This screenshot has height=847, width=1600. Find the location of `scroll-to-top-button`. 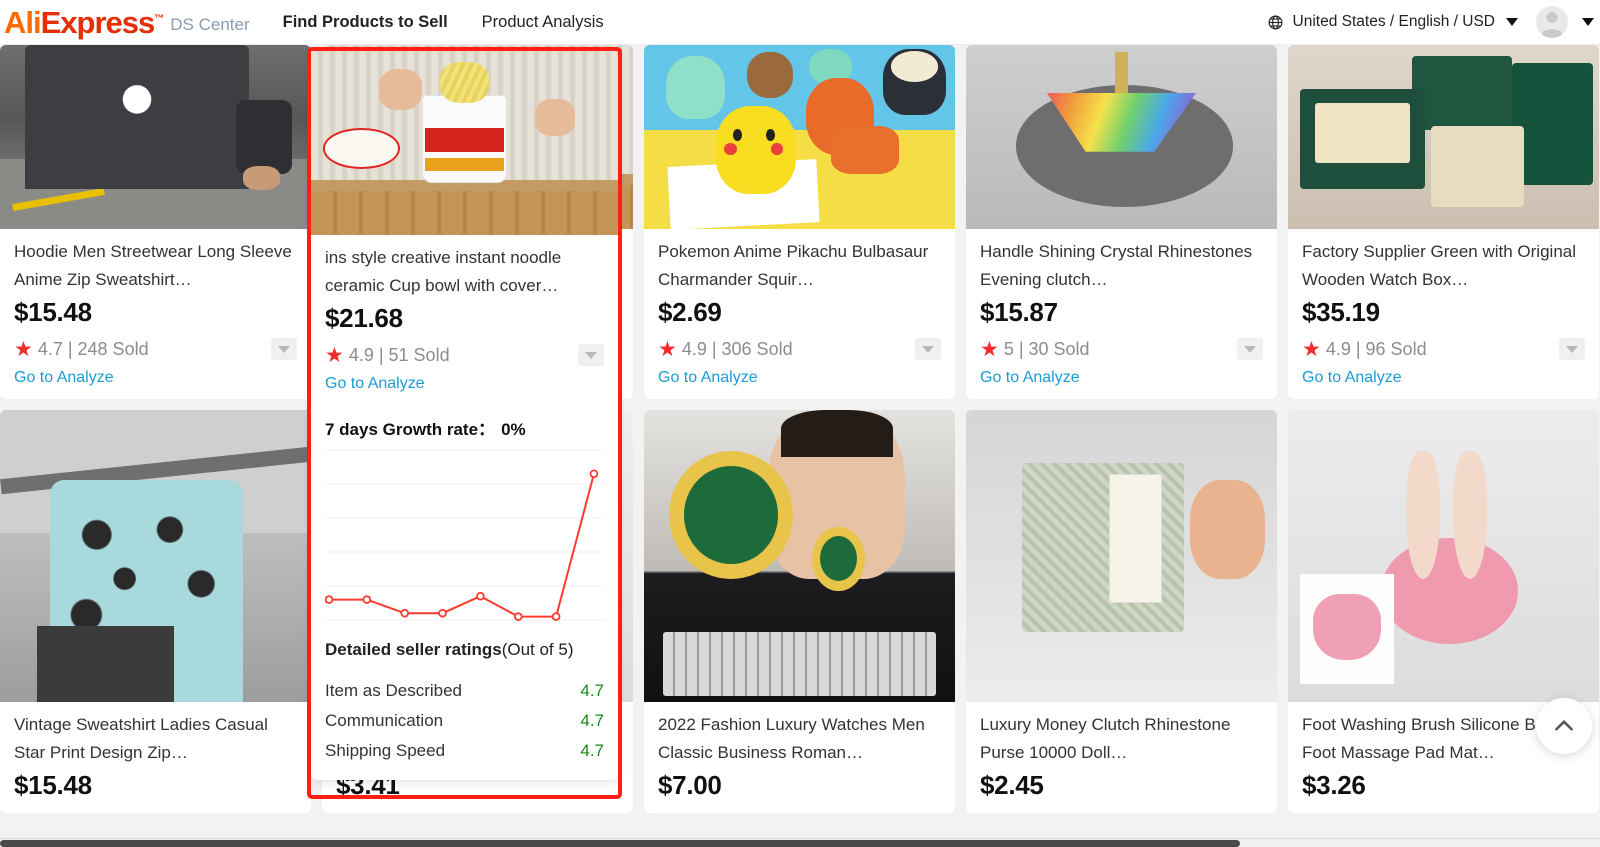

scroll-to-top-button is located at coordinates (1564, 726).